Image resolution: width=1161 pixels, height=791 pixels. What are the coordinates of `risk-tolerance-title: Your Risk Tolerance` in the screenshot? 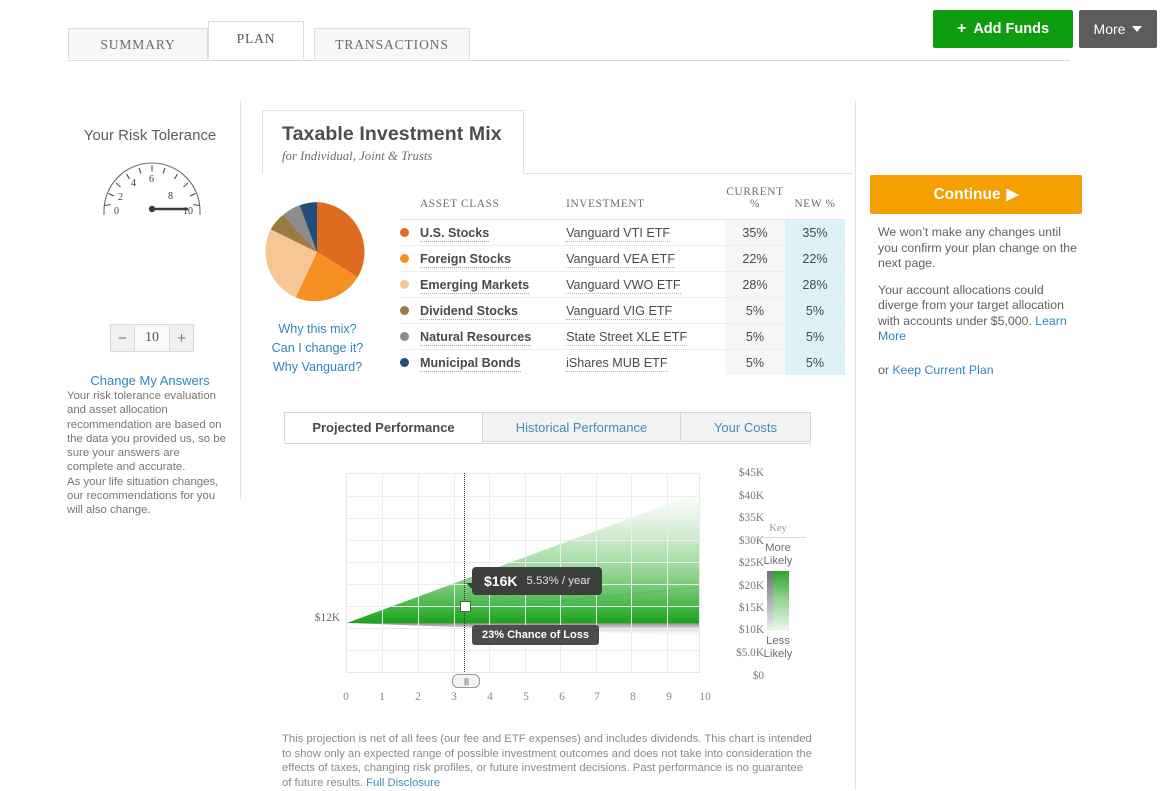 It's located at (150, 135).